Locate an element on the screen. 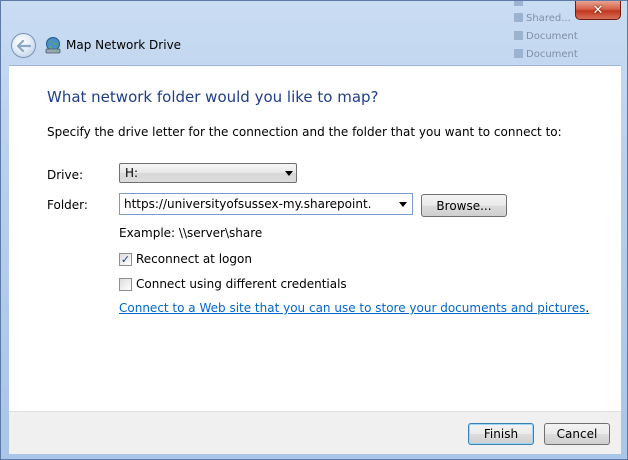 The width and height of the screenshot is (628, 460). background-item is located at coordinates (546, 5).